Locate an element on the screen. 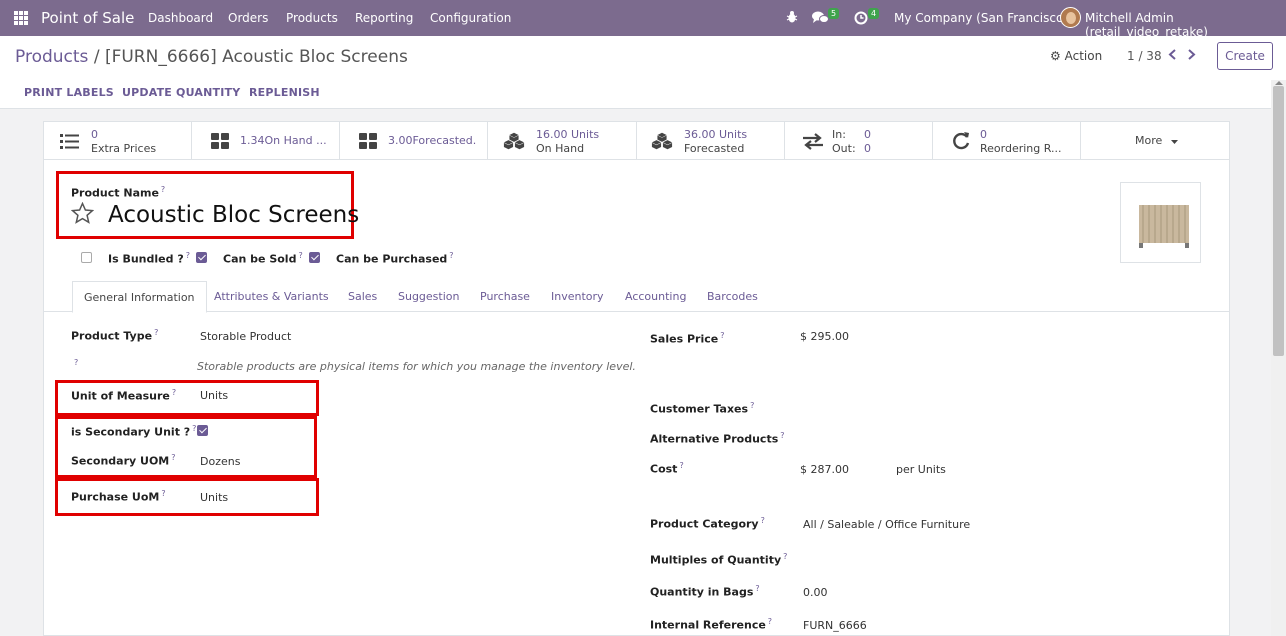  is-secondary-unit-checkbox is located at coordinates (202, 430).